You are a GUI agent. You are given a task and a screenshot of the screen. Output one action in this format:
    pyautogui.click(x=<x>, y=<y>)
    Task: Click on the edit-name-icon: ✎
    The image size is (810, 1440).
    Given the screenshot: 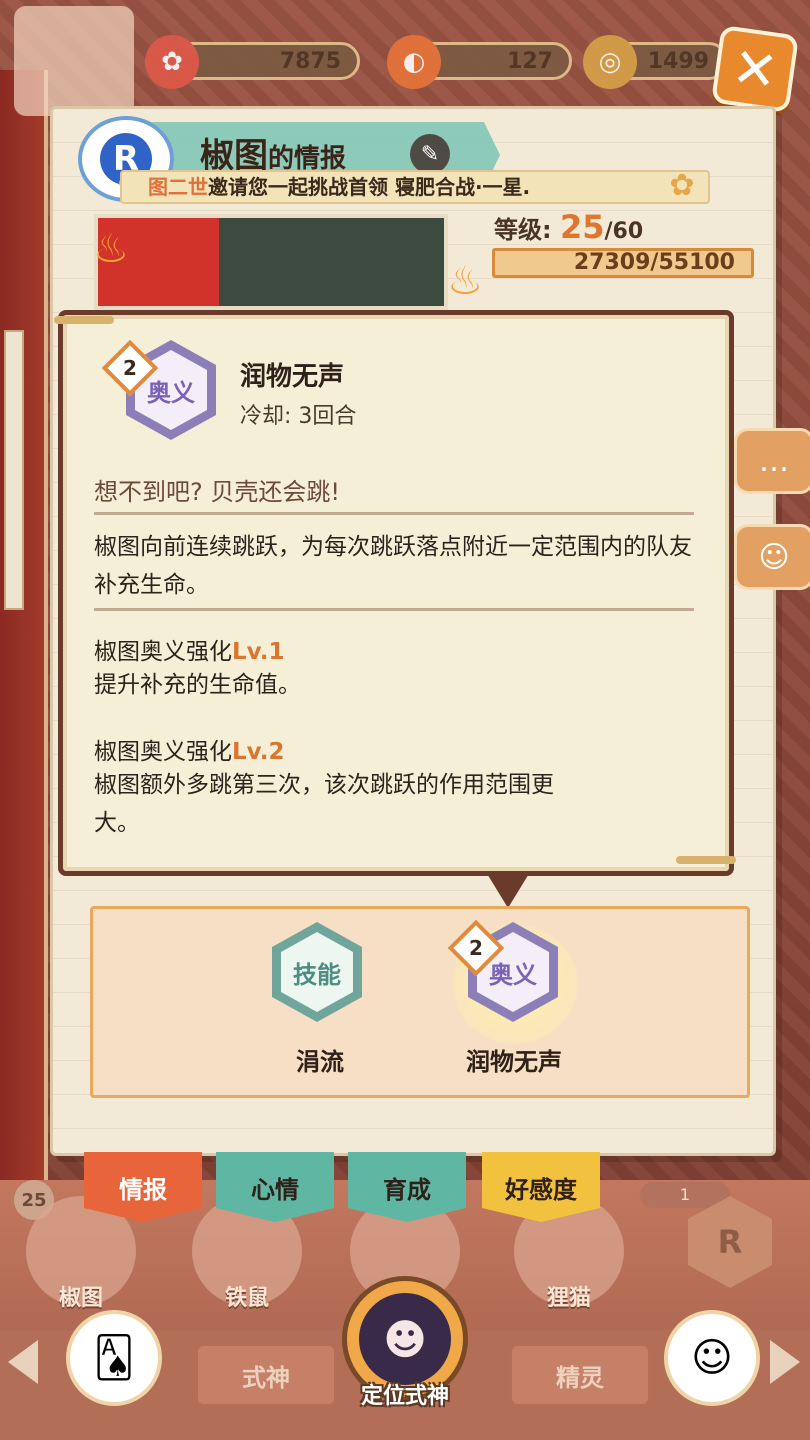 What is the action you would take?
    pyautogui.click(x=430, y=154)
    